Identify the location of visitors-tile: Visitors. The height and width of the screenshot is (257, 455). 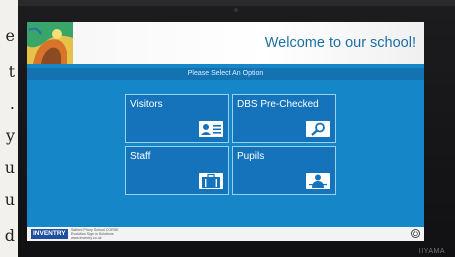
(177, 118).